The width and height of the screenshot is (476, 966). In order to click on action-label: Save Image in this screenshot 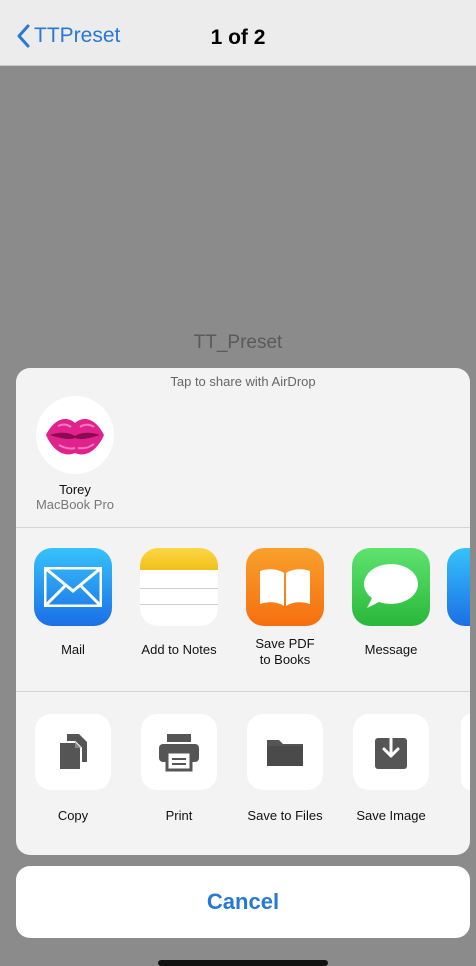, I will do `click(391, 815)`.